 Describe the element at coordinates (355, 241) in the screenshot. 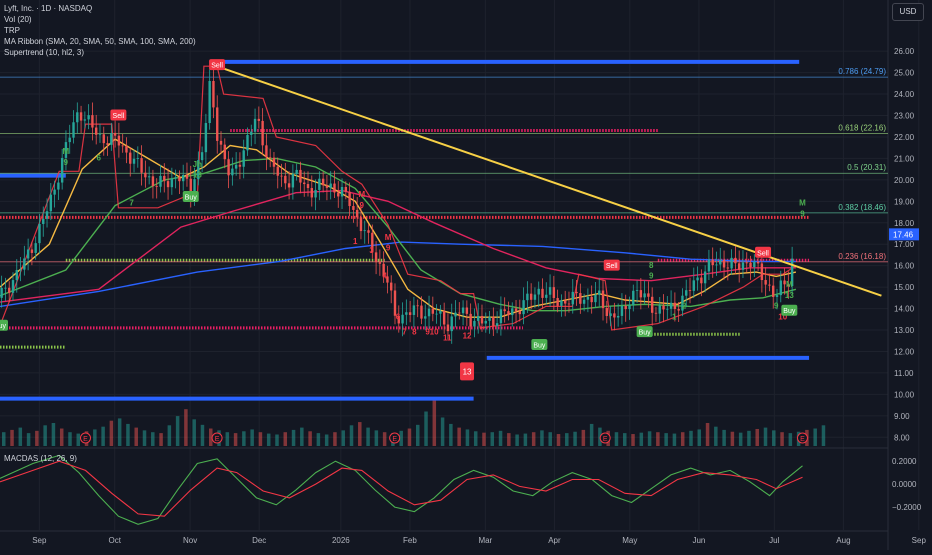

I see `bar-count-label: 1` at that location.